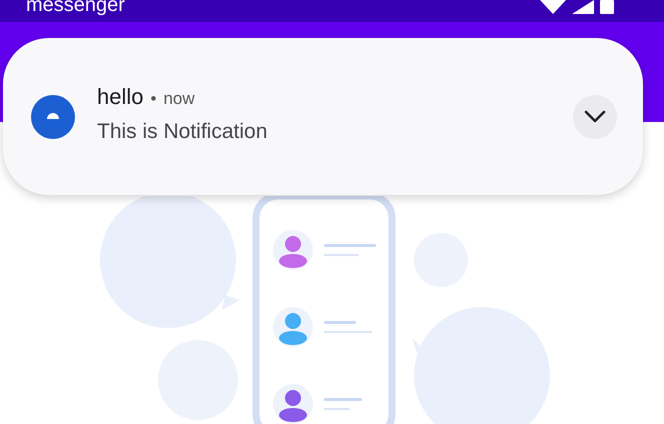  Describe the element at coordinates (53, 116) in the screenshot. I see `app-icon` at that location.